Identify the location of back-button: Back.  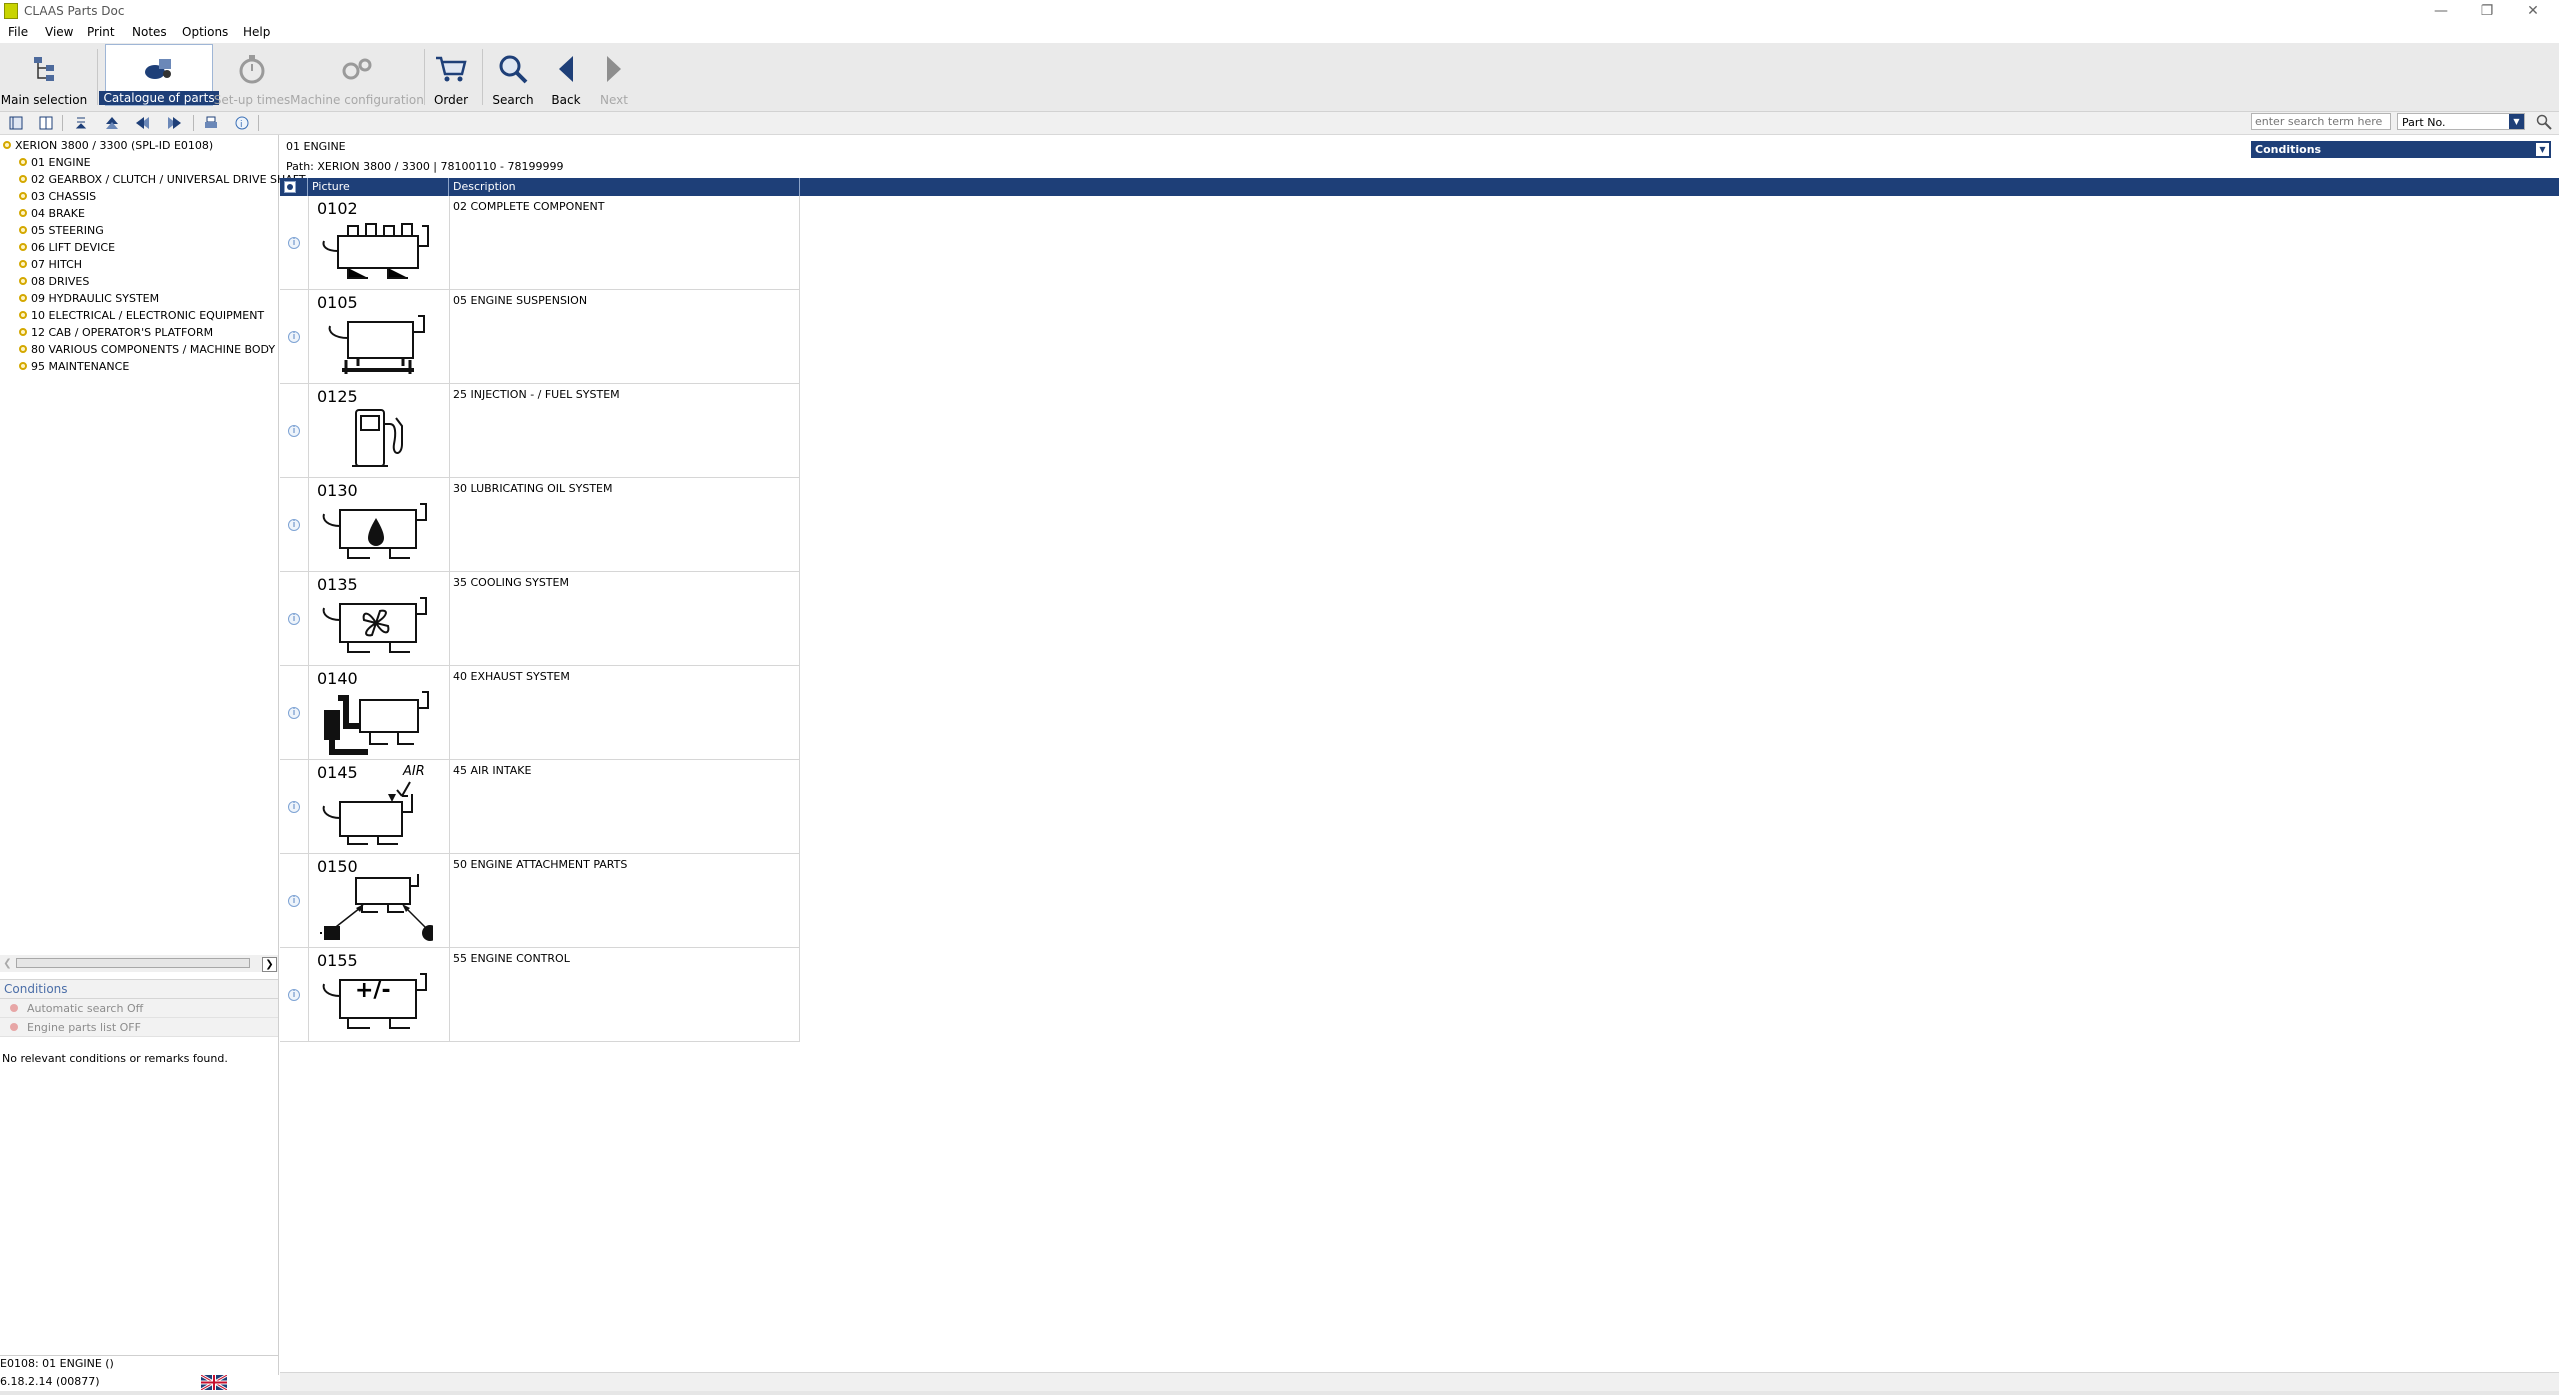
(566, 76).